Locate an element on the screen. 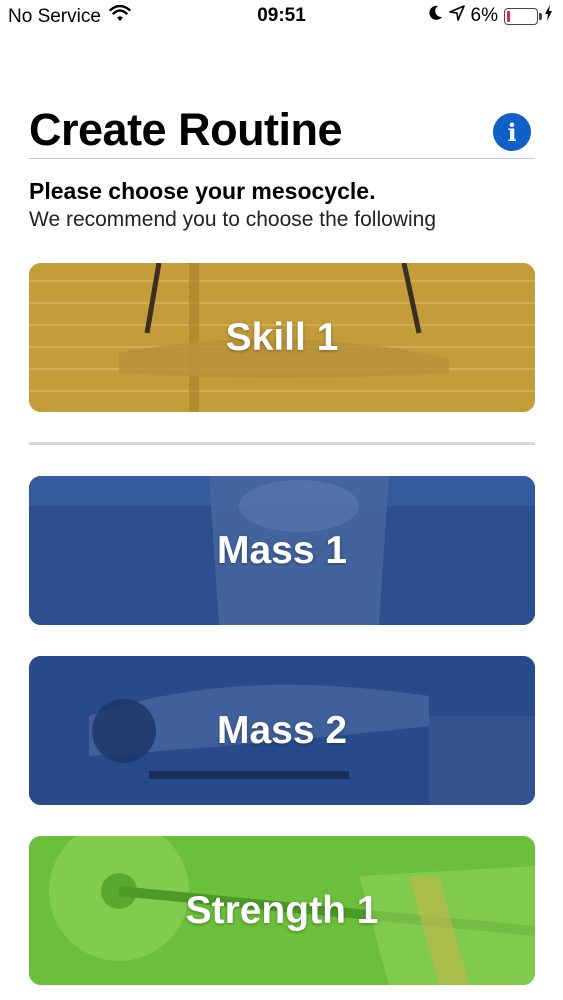  mesocycle-card-skill-1: Skill 1 is located at coordinates (282, 337).